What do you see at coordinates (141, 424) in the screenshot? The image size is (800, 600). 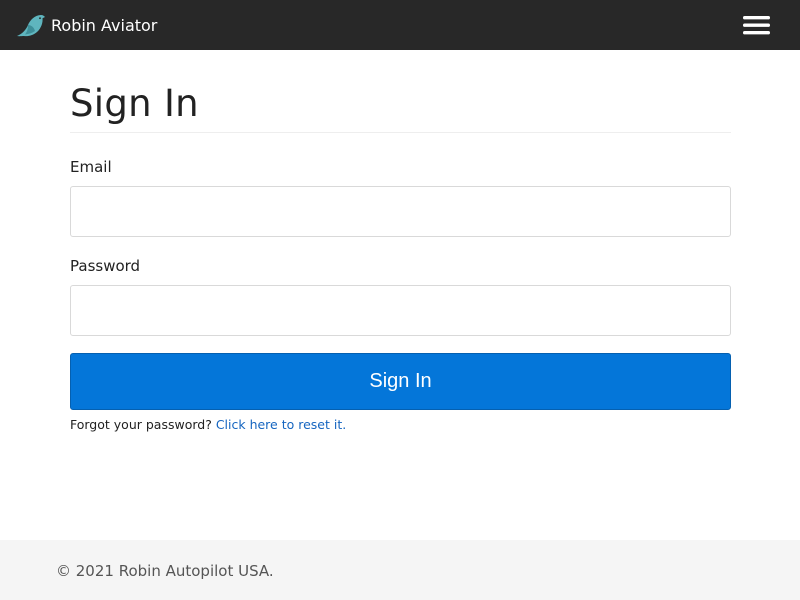 I see `forgot-password-text: Forgot your password?` at bounding box center [141, 424].